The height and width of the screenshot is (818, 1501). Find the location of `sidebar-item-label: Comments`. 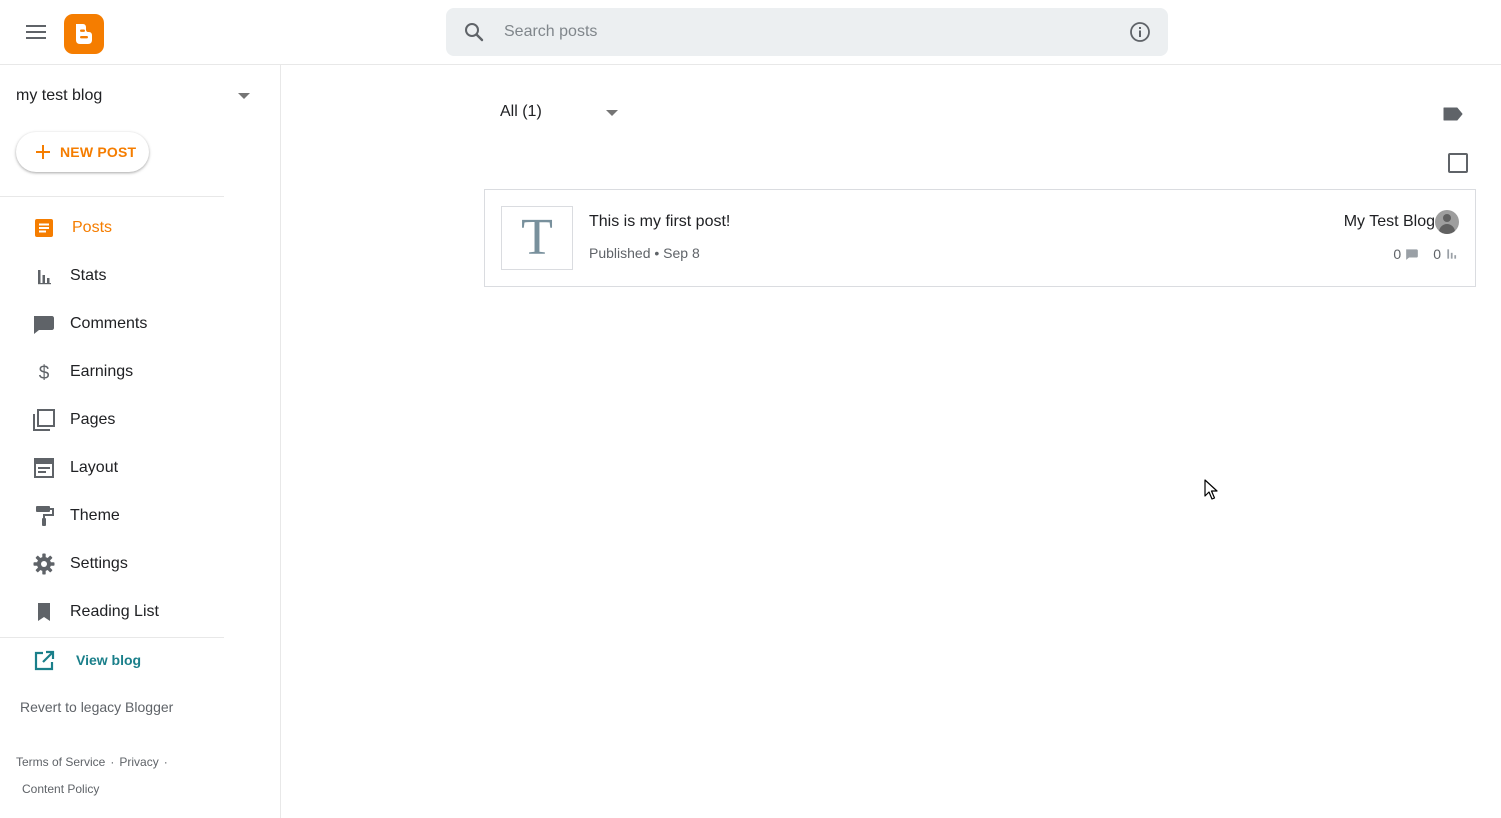

sidebar-item-label: Comments is located at coordinates (109, 323).